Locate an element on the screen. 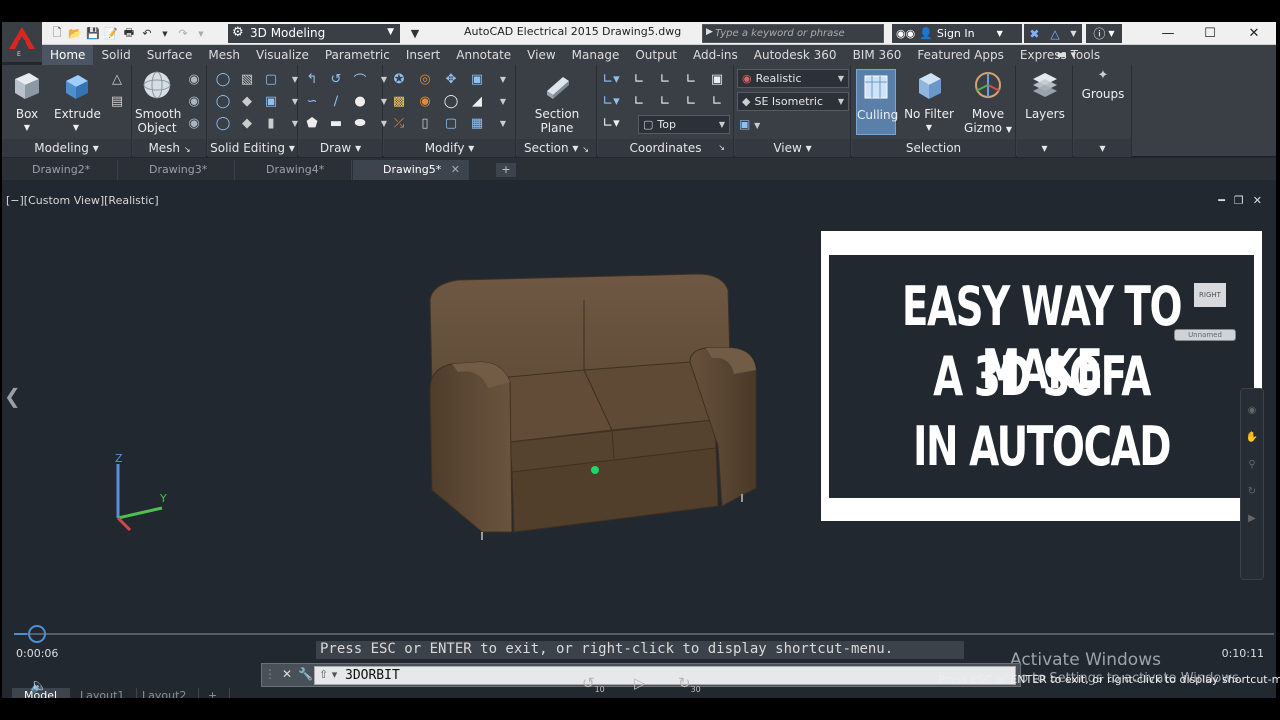 The image size is (1280, 720). layers-button: Layers is located at coordinates (1045, 95).